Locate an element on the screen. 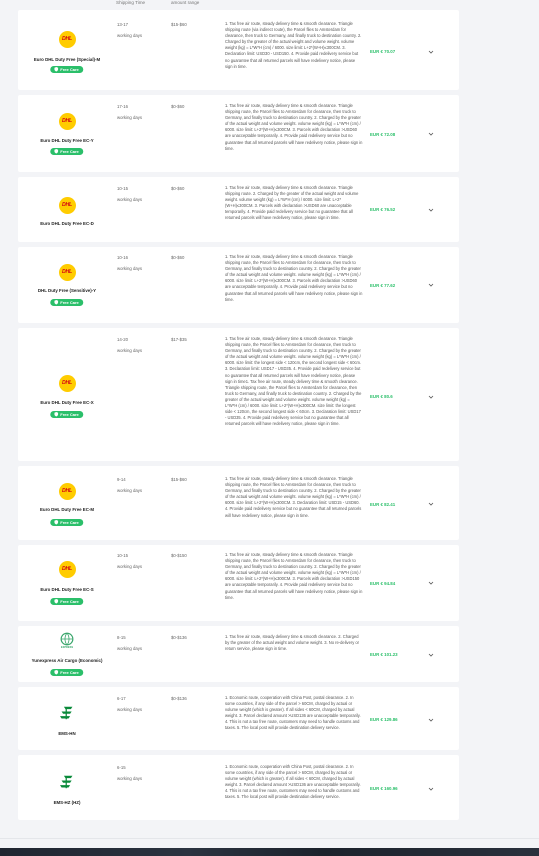  price: EUR € 77.62 is located at coordinates (383, 285).